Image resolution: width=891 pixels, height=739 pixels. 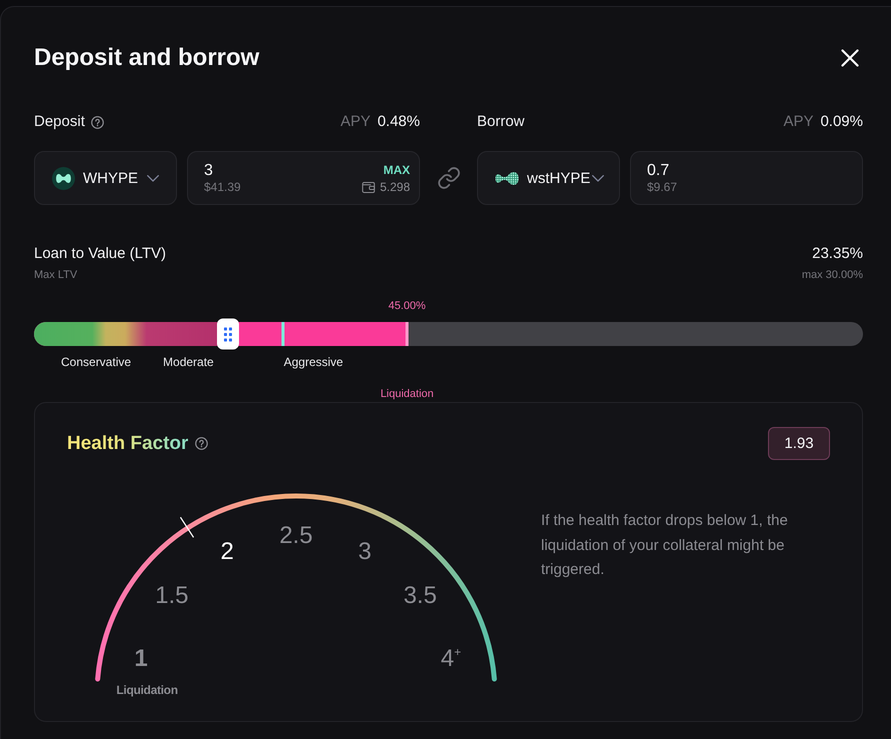 I want to click on section-label: Borrow, so click(x=501, y=122).